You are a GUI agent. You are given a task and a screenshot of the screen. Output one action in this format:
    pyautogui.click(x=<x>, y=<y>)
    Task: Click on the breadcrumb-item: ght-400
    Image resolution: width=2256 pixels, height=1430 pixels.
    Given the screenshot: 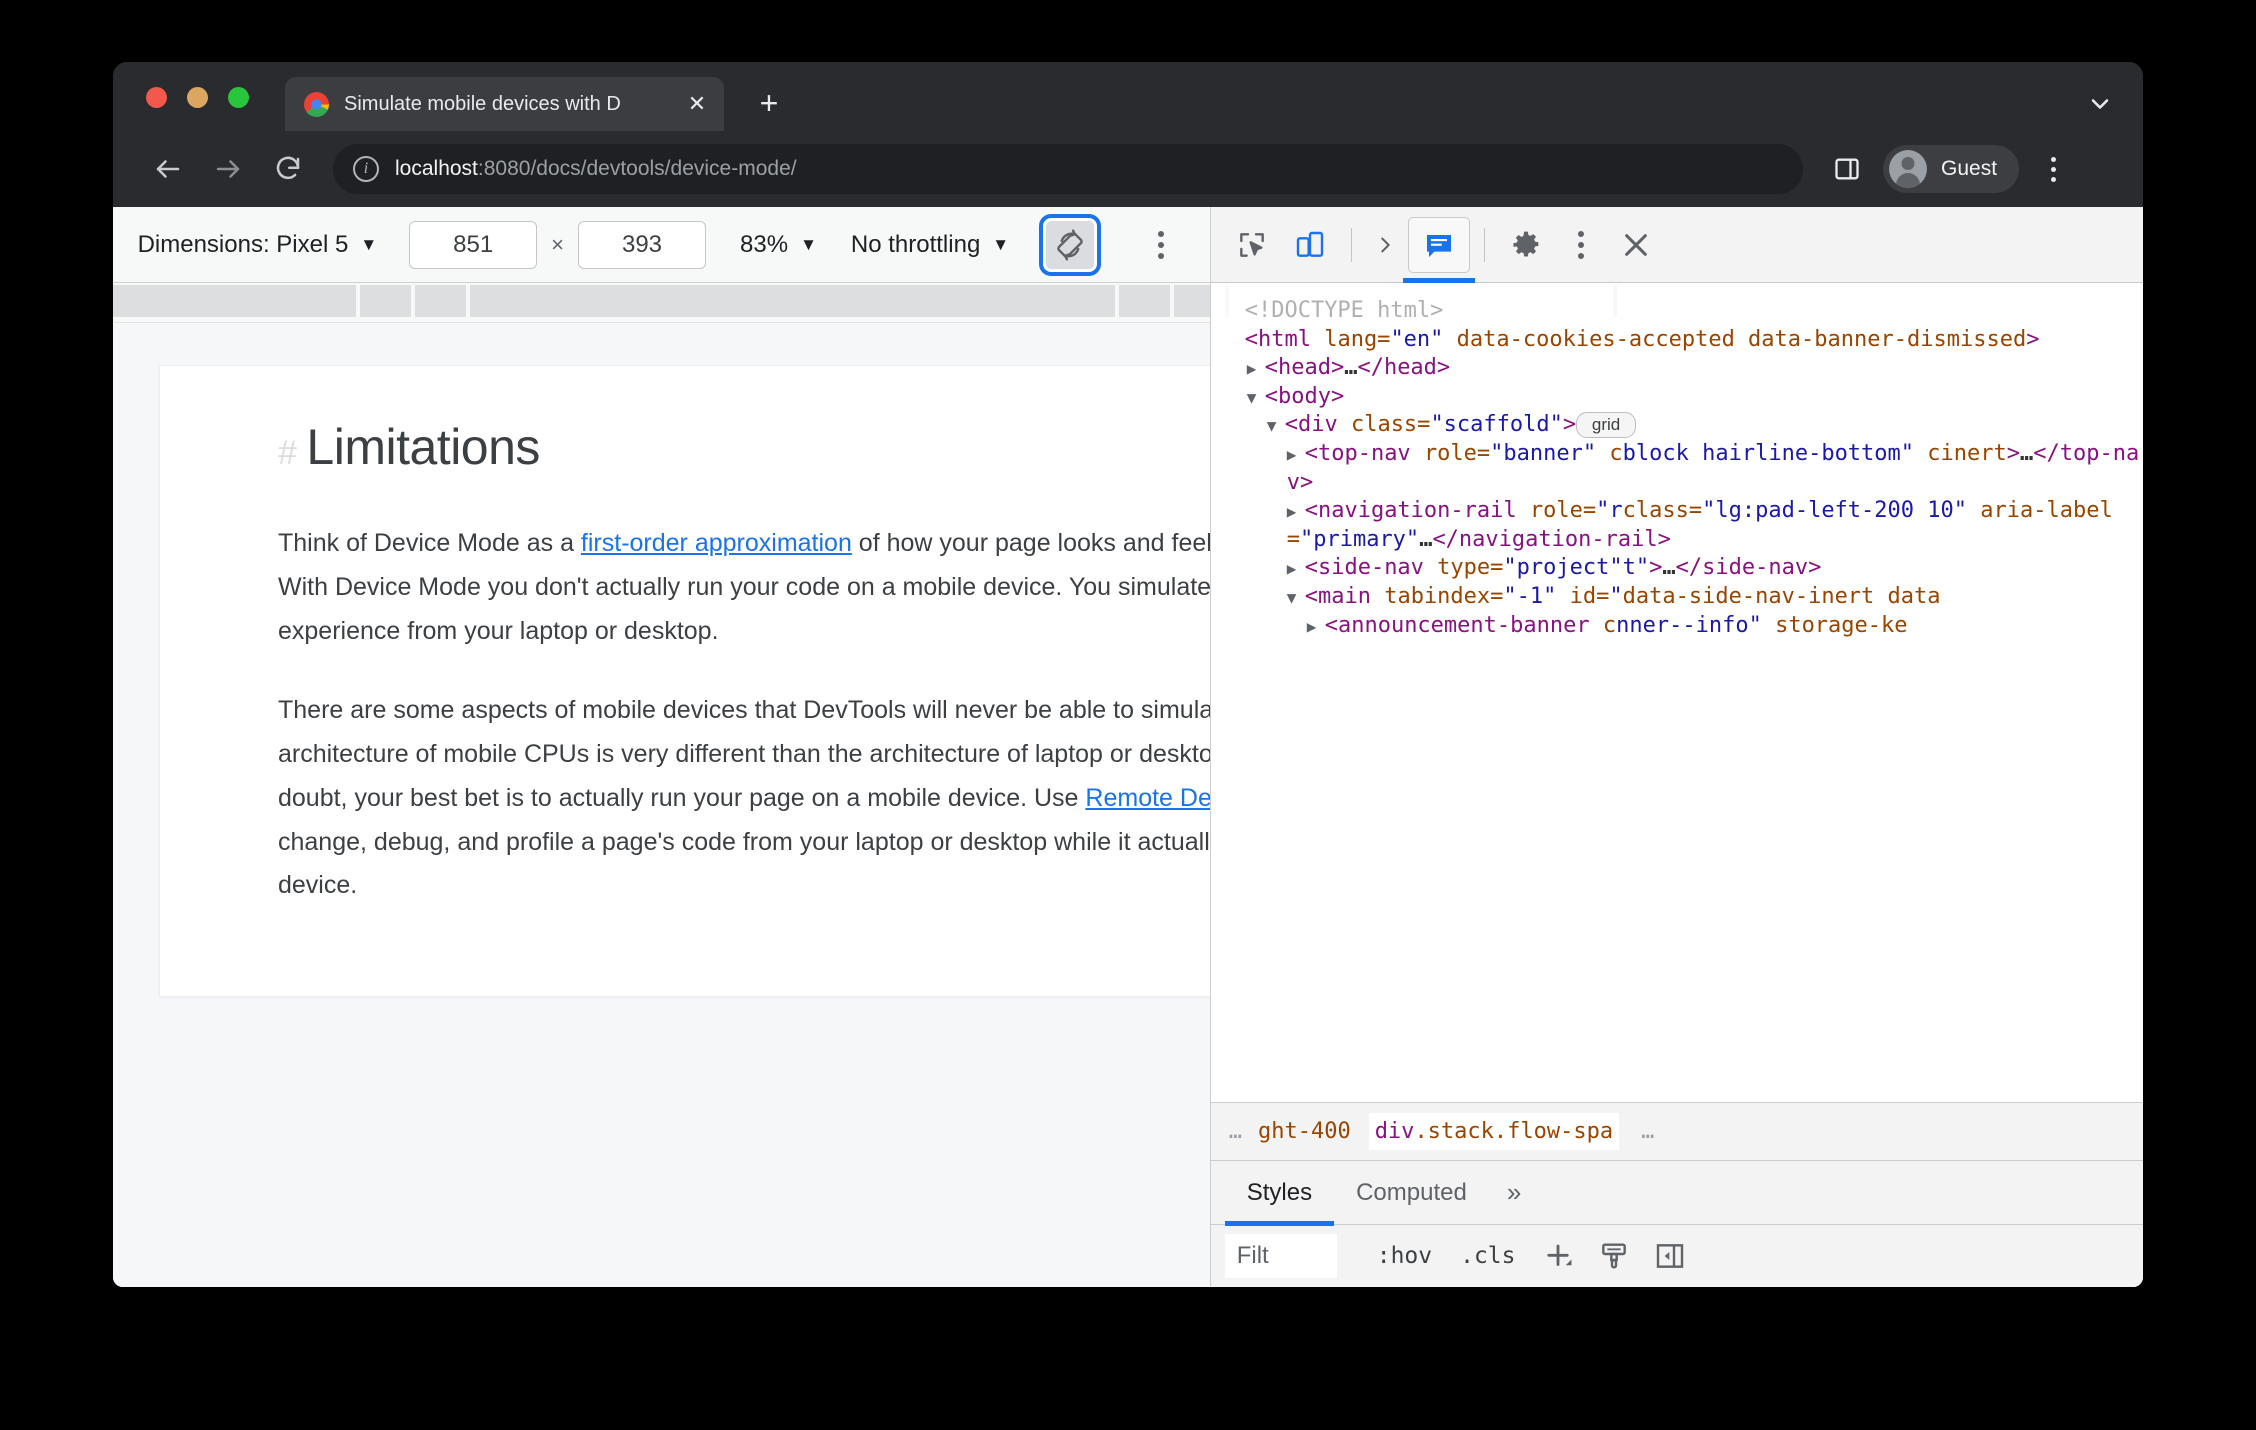 What is the action you would take?
    pyautogui.click(x=1304, y=1131)
    